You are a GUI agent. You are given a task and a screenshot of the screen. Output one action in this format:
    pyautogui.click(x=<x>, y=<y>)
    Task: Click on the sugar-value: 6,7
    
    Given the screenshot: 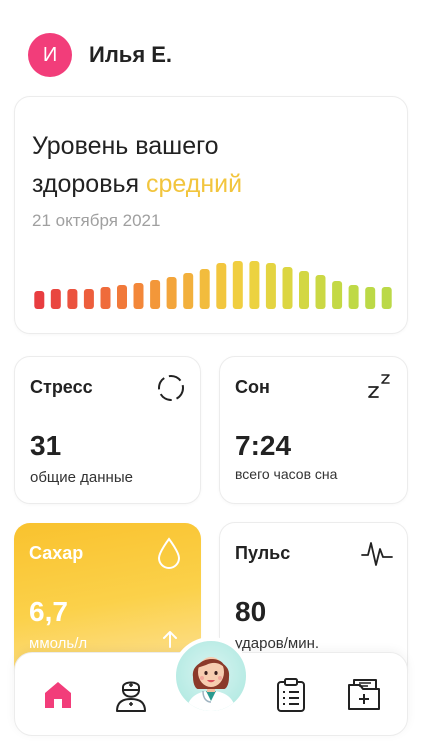 What is the action you would take?
    pyautogui.click(x=48, y=611)
    